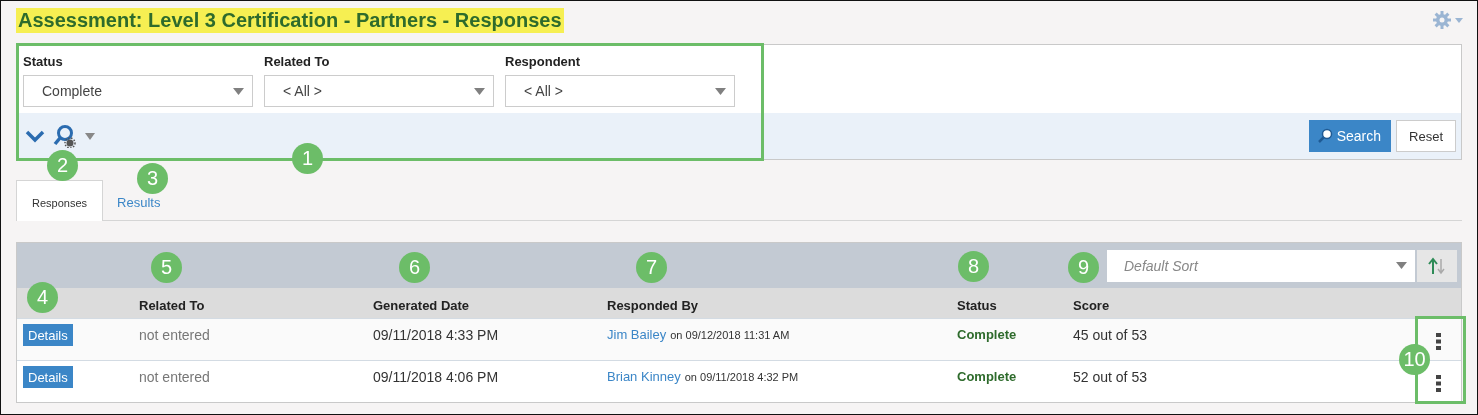  I want to click on column-header: Related To, so click(172, 304).